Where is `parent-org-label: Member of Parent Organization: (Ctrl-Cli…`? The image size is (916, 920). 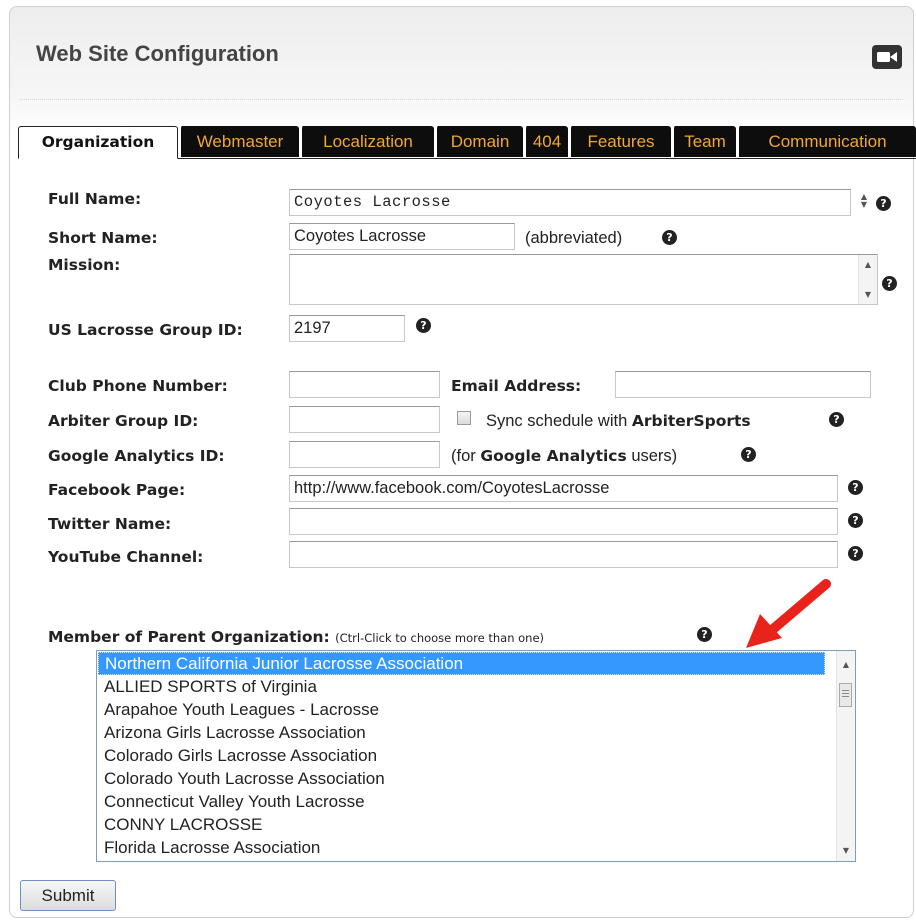 parent-org-label: Member of Parent Organization: (Ctrl-Cli… is located at coordinates (296, 637).